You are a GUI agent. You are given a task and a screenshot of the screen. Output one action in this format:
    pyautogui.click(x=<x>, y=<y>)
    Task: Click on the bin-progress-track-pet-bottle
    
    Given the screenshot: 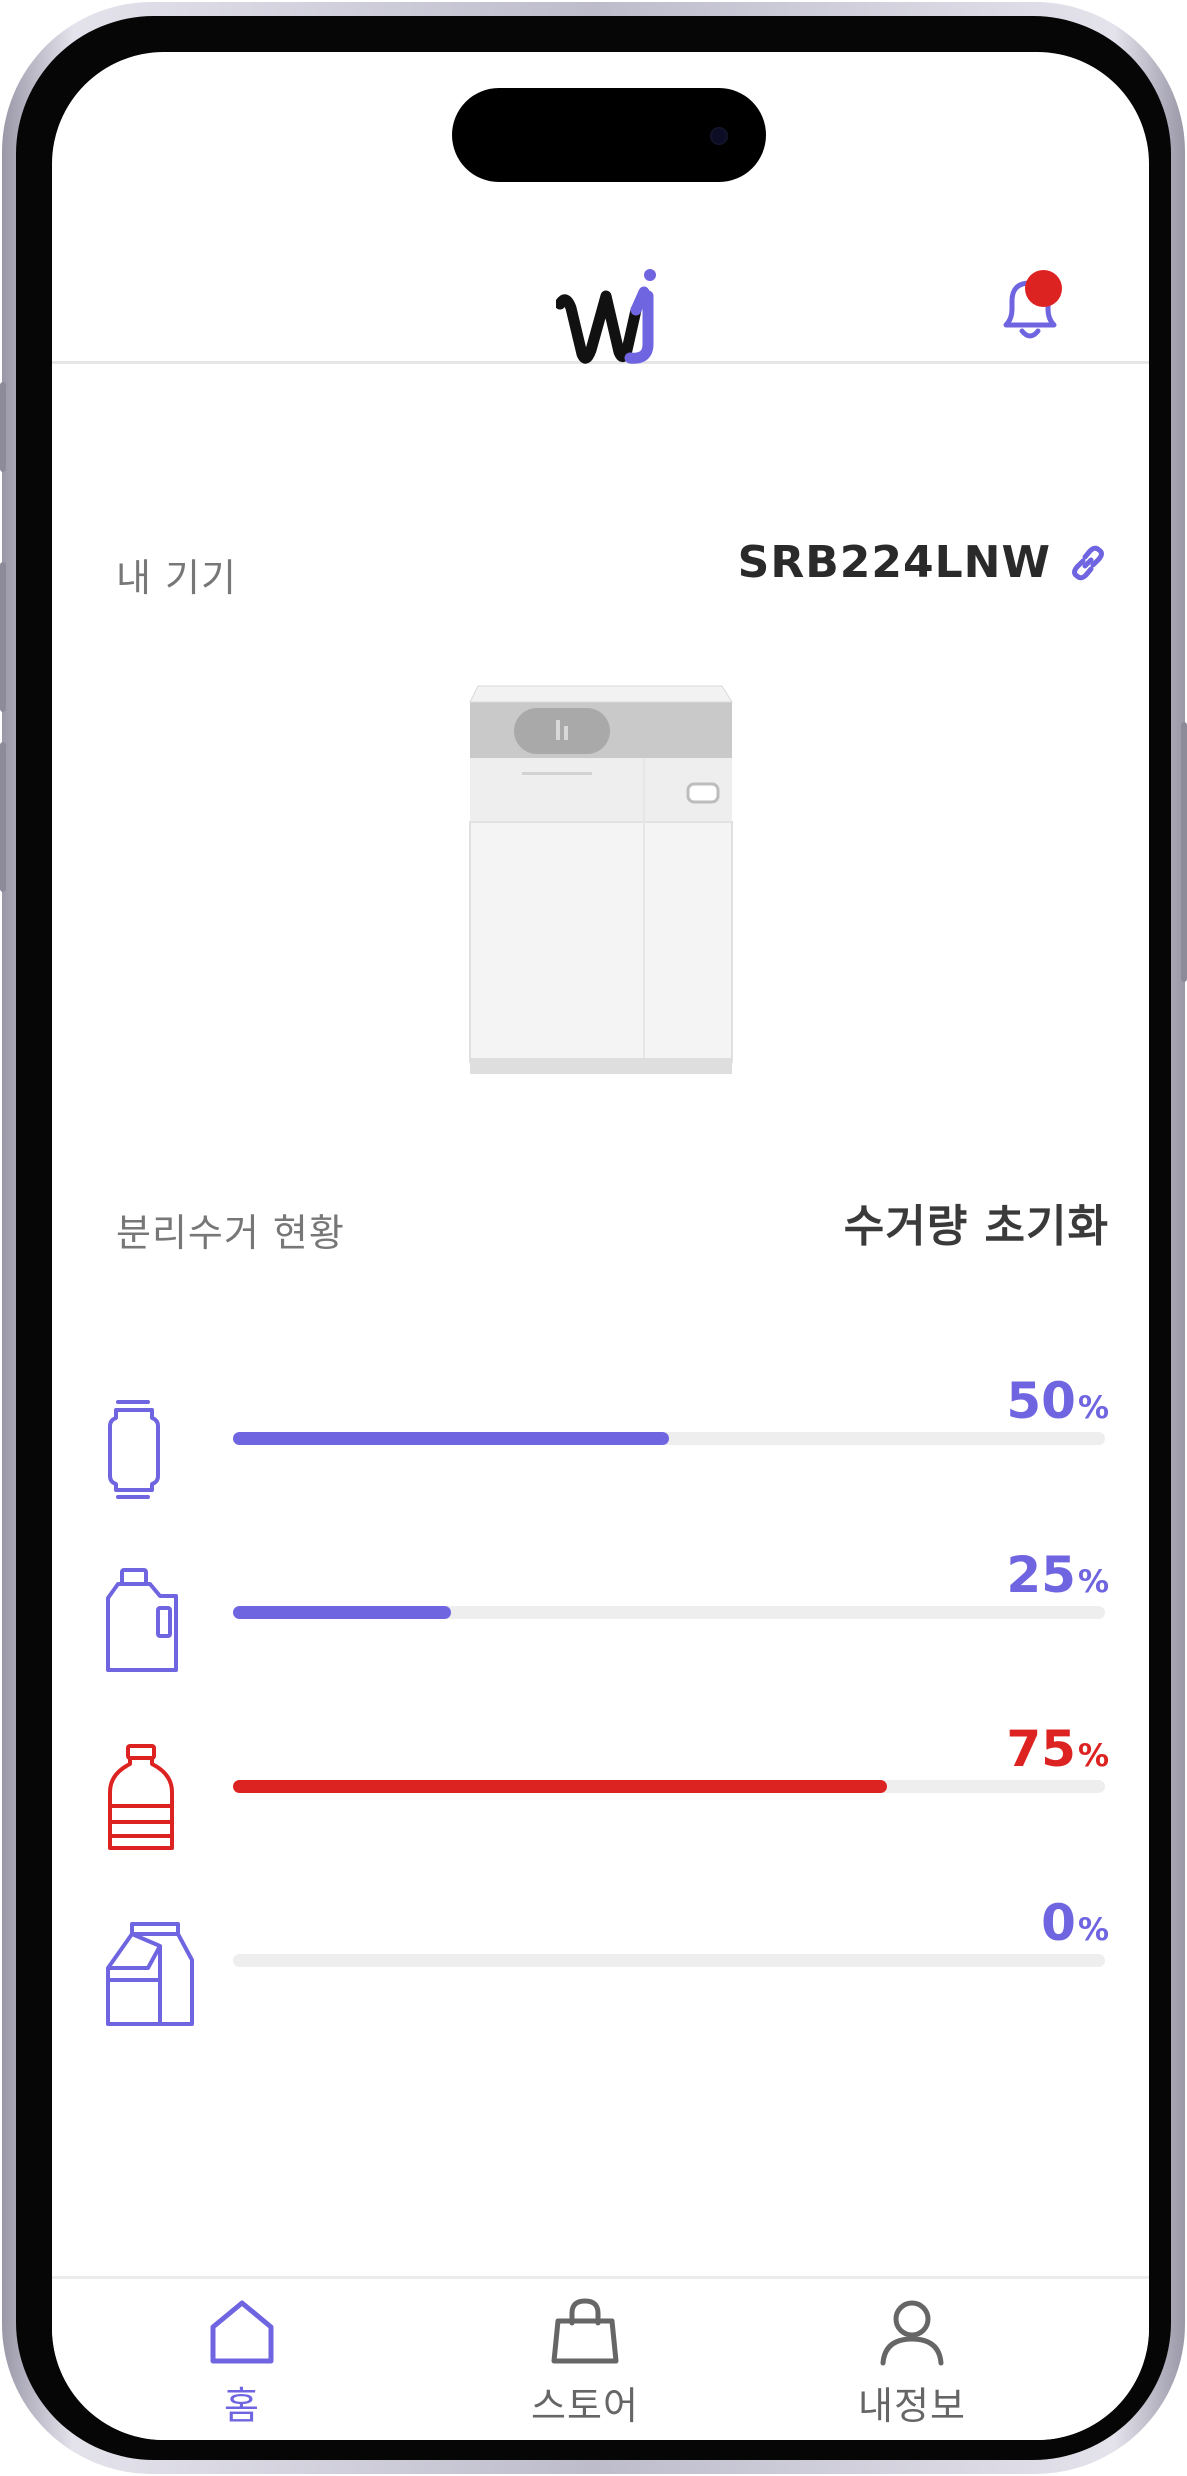 What is the action you would take?
    pyautogui.click(x=669, y=1786)
    